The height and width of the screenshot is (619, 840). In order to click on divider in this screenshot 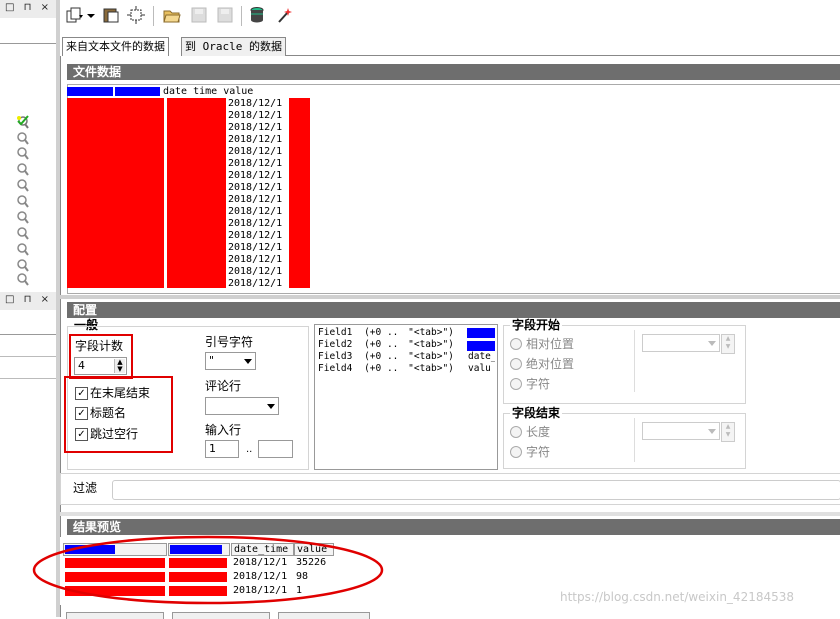, I will do `click(634, 361)`.